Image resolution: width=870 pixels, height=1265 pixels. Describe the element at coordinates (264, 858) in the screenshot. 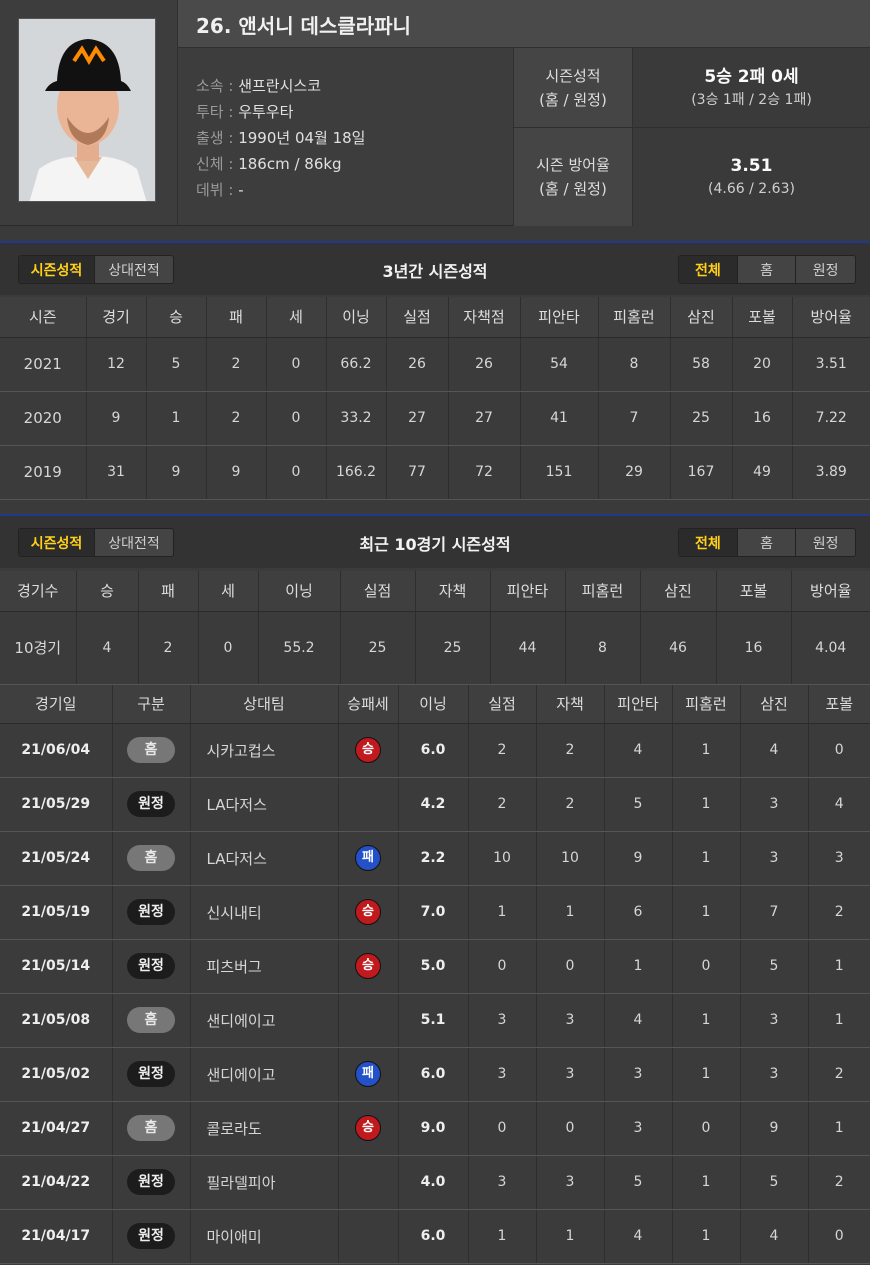

I see `opponent-team: LA다저스` at that location.